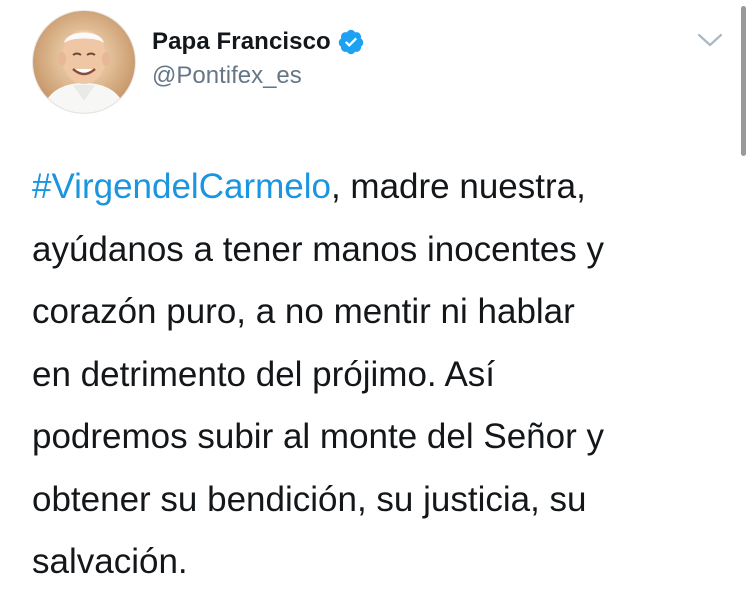  Describe the element at coordinates (110, 561) in the screenshot. I see `tweet-text-line: salvación.` at that location.